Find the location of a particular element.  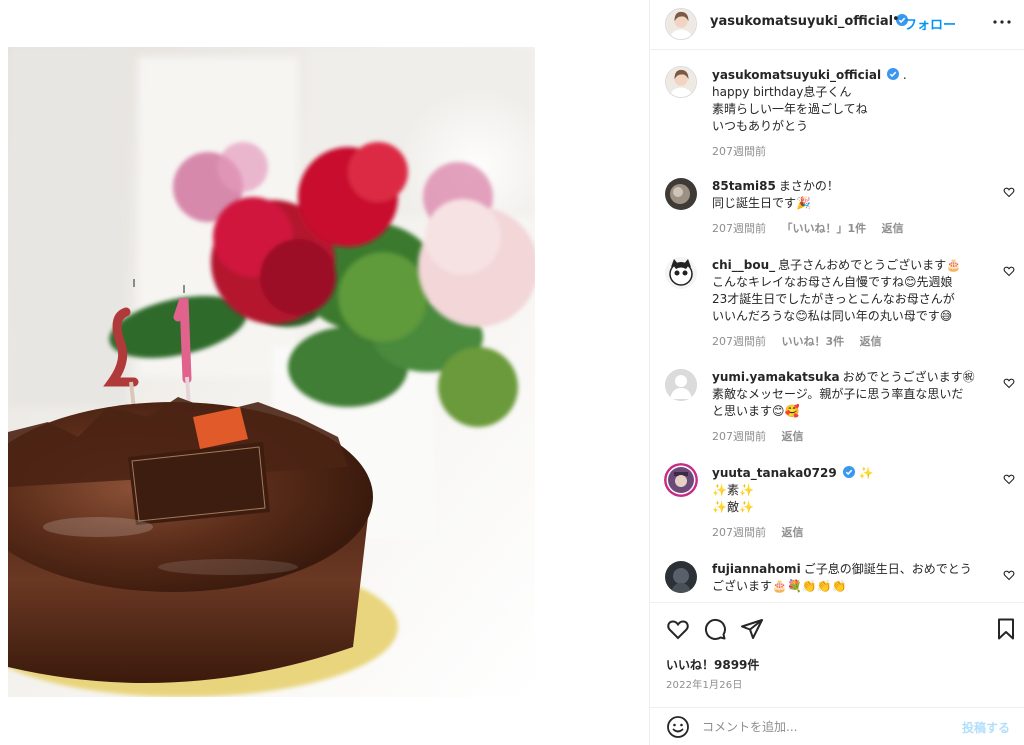

caption-line: 素晴らしい一年を過ごしてね is located at coordinates (790, 109).